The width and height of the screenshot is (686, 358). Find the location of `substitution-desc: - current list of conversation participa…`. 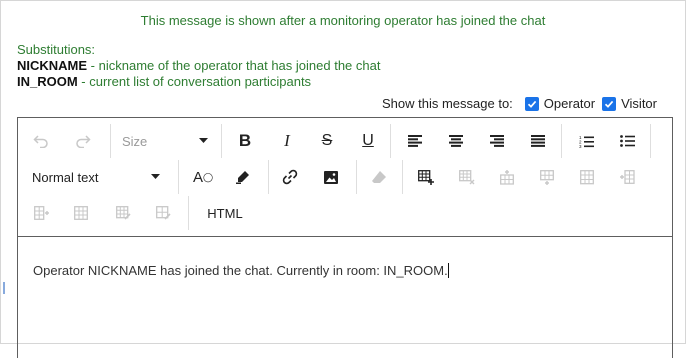

substitution-desc: - current list of conversation participa… is located at coordinates (194, 81).